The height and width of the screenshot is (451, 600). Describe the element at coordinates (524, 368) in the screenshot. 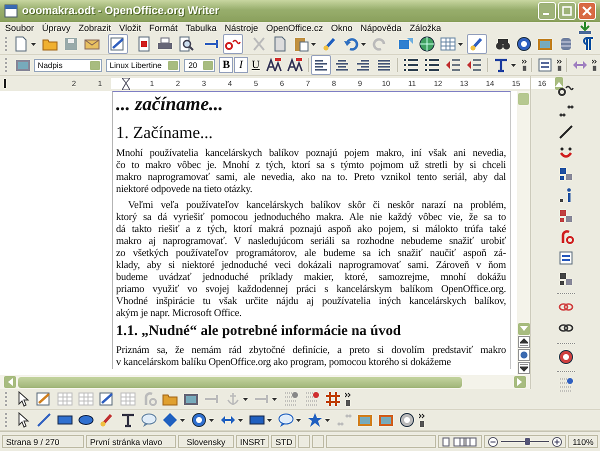

I see `next-page-button` at that location.